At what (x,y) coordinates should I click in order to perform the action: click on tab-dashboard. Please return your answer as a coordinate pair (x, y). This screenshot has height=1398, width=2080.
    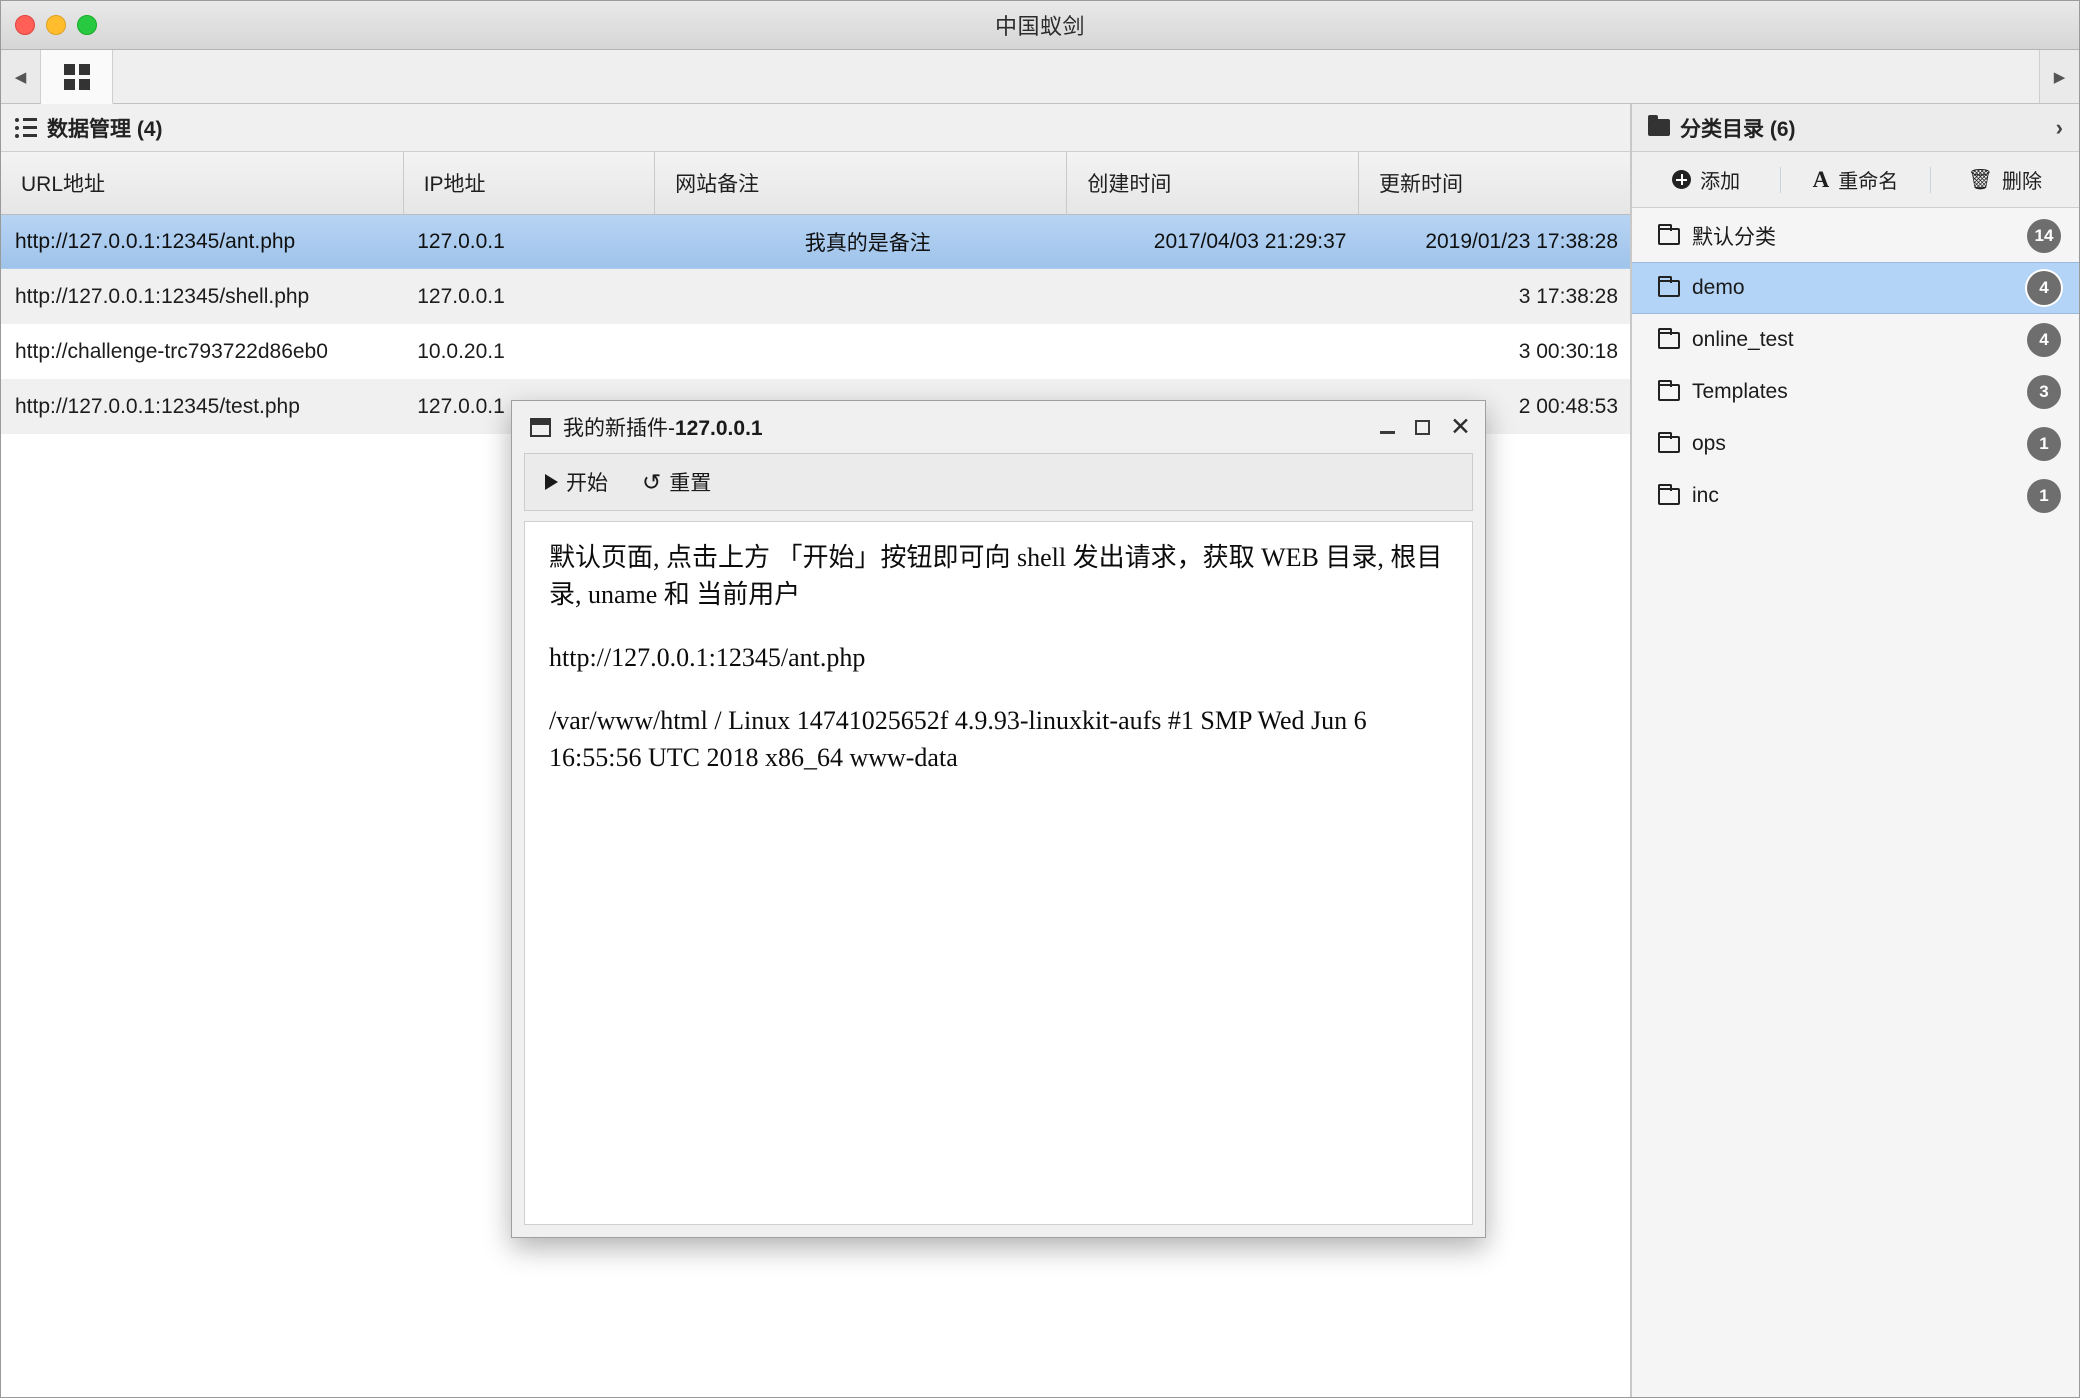
    Looking at the image, I should click on (77, 77).